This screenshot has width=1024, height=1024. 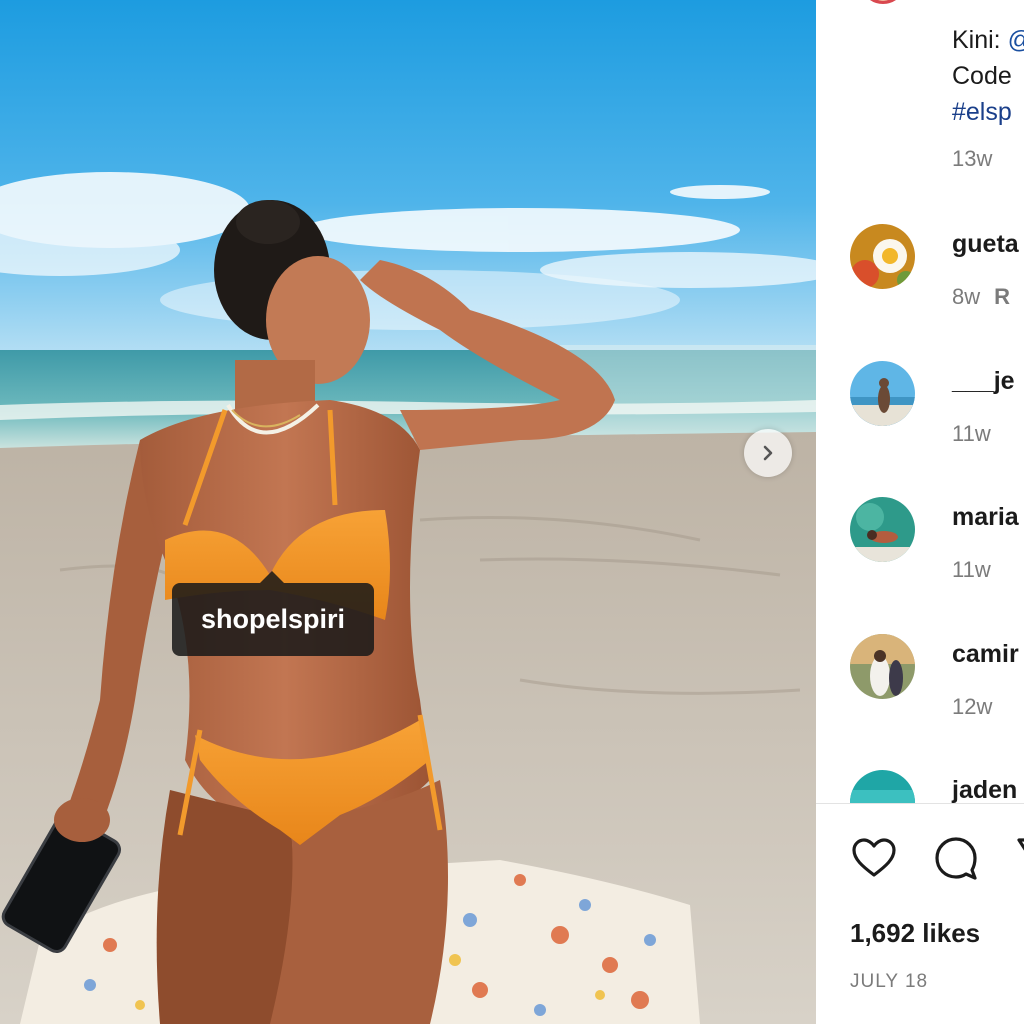 I want to click on commenter-username: gueta, so click(x=985, y=244).